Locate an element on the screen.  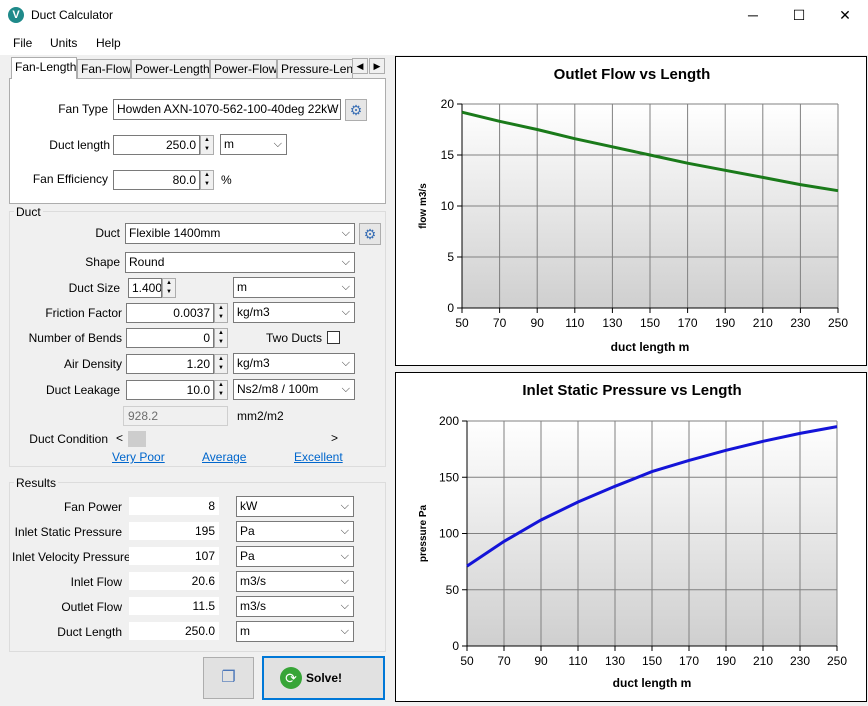
duct-length-input: 250.0 is located at coordinates (156, 145).